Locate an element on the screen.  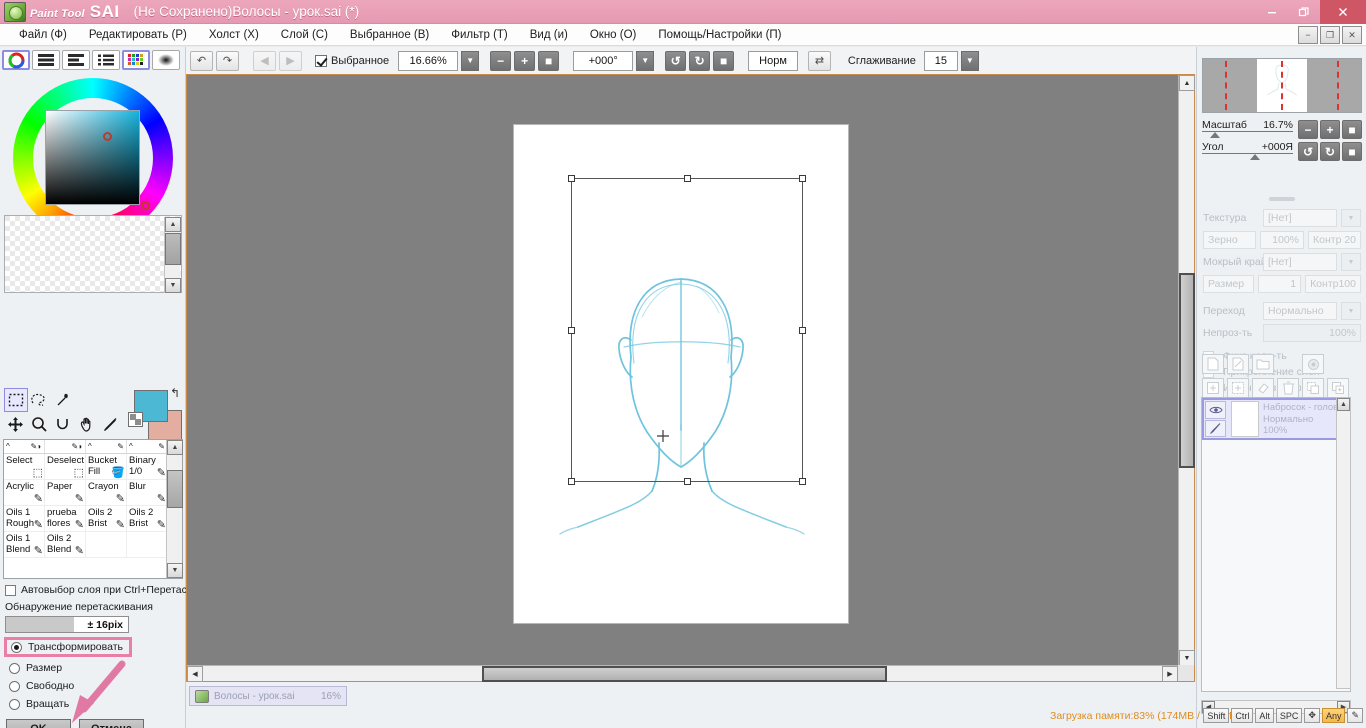
brush-empty-slot-b is located at coordinates (147, 545).